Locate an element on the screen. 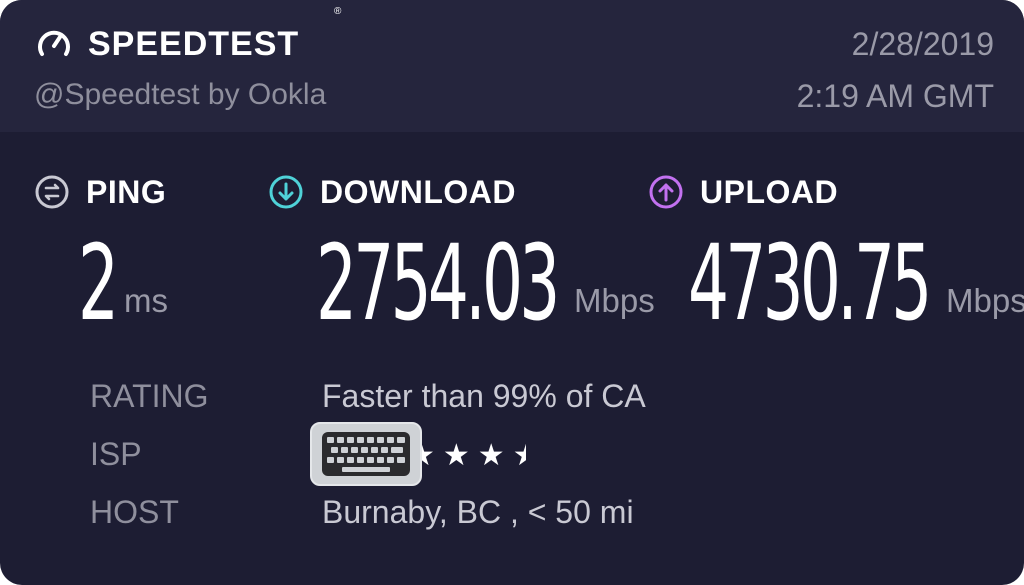 The width and height of the screenshot is (1024, 585). keyboard-keys-graphic is located at coordinates (366, 454).